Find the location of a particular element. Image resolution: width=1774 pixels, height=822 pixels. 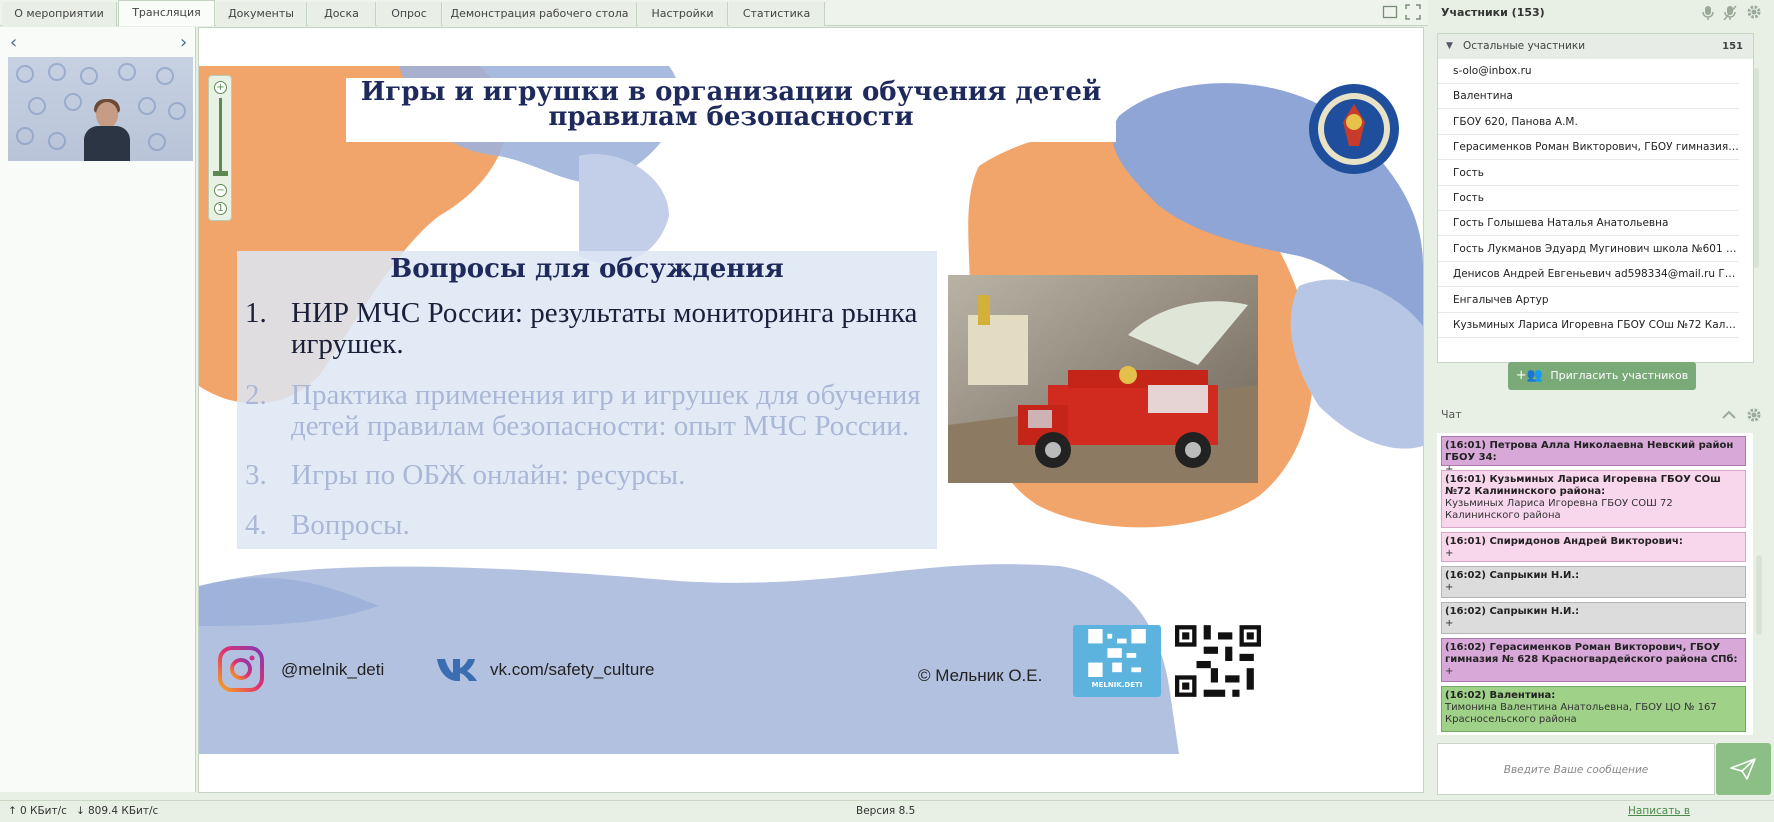

instagram-icon is located at coordinates (241, 669).